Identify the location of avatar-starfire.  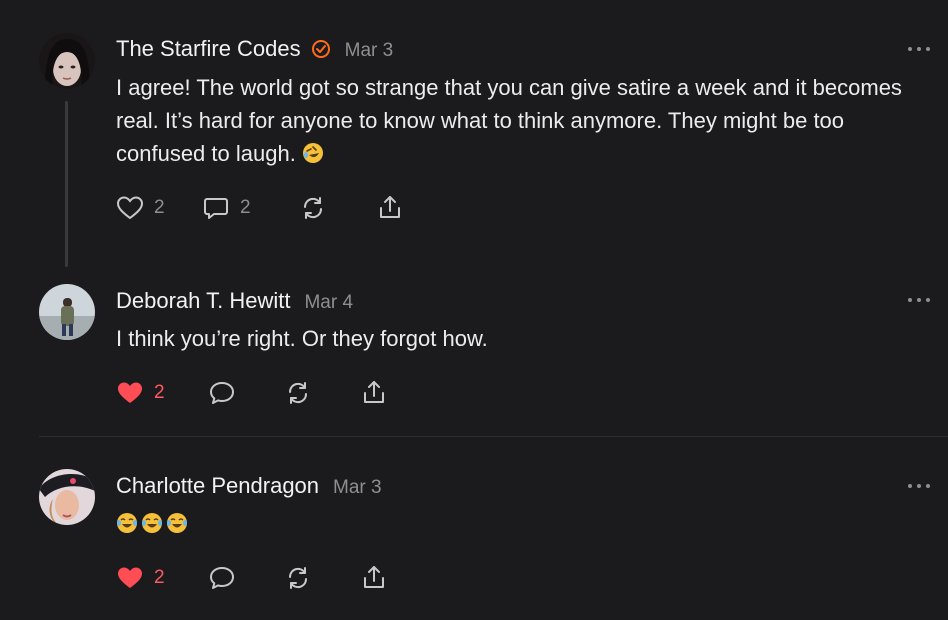
(67, 61).